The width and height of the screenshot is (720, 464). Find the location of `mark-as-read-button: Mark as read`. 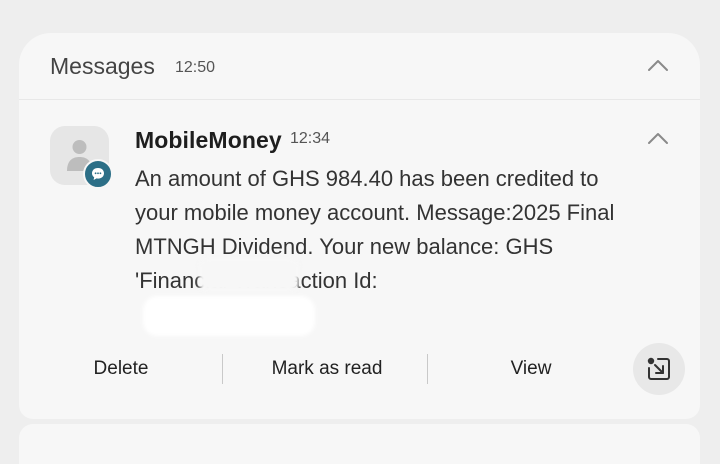

mark-as-read-button: Mark as read is located at coordinates (327, 375).